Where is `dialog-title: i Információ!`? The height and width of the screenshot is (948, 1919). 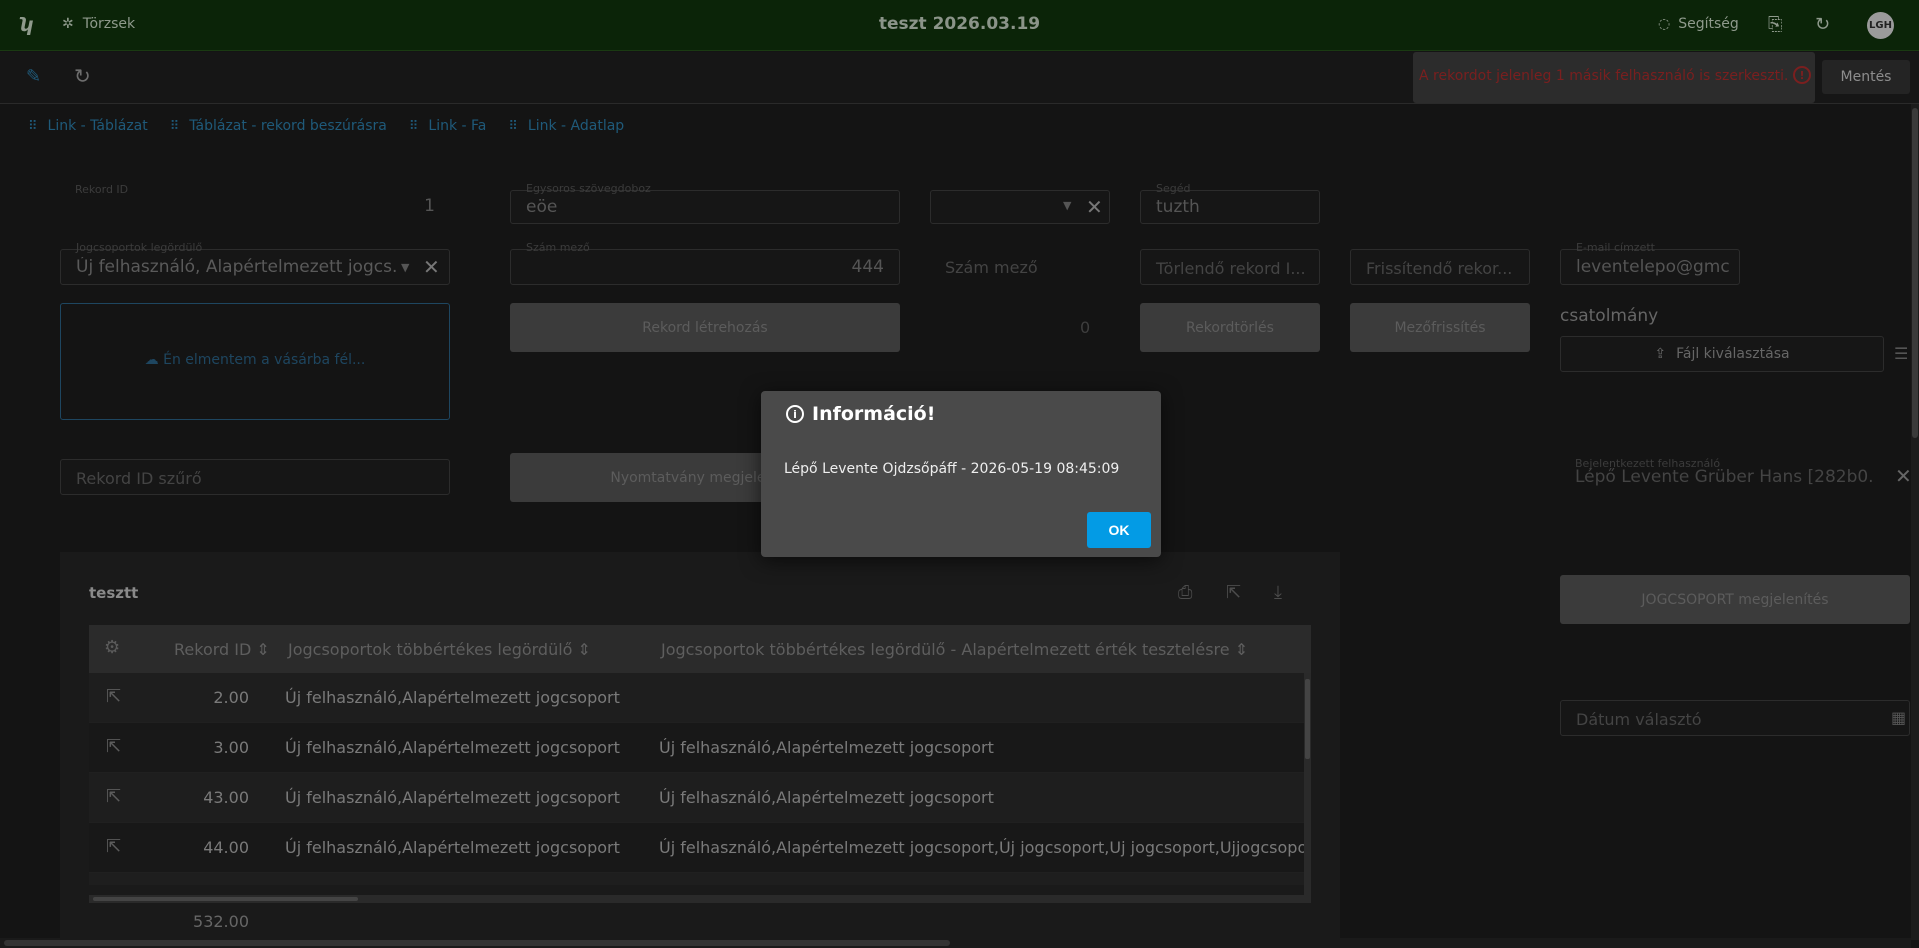 dialog-title: i Információ! is located at coordinates (860, 414).